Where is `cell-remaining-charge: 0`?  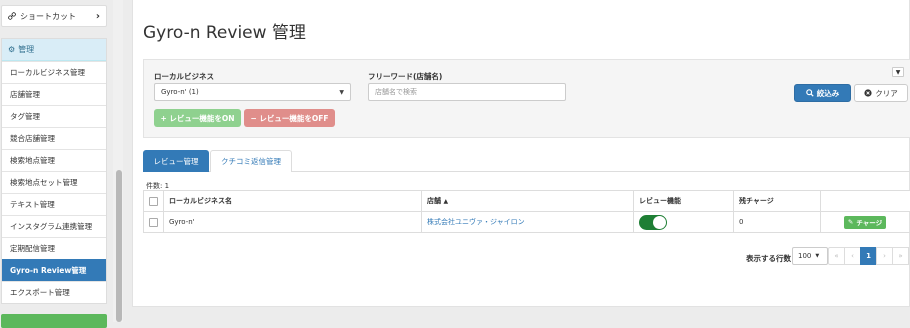
cell-remaining-charge: 0 is located at coordinates (777, 222).